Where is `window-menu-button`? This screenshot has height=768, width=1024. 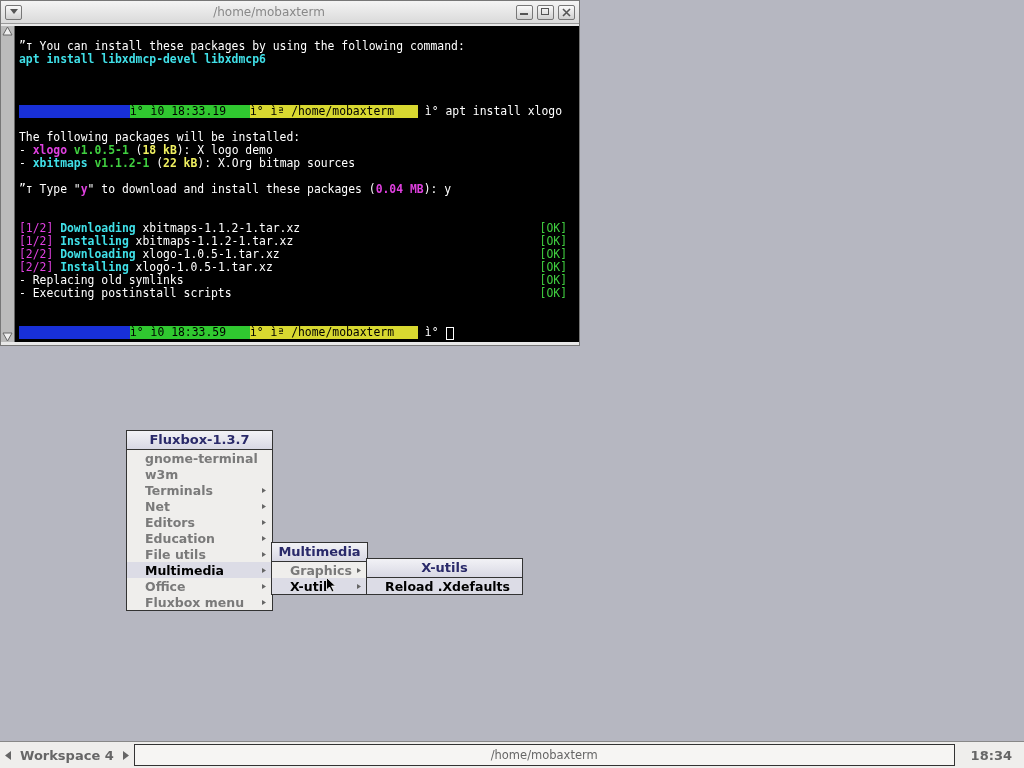 window-menu-button is located at coordinates (13, 12).